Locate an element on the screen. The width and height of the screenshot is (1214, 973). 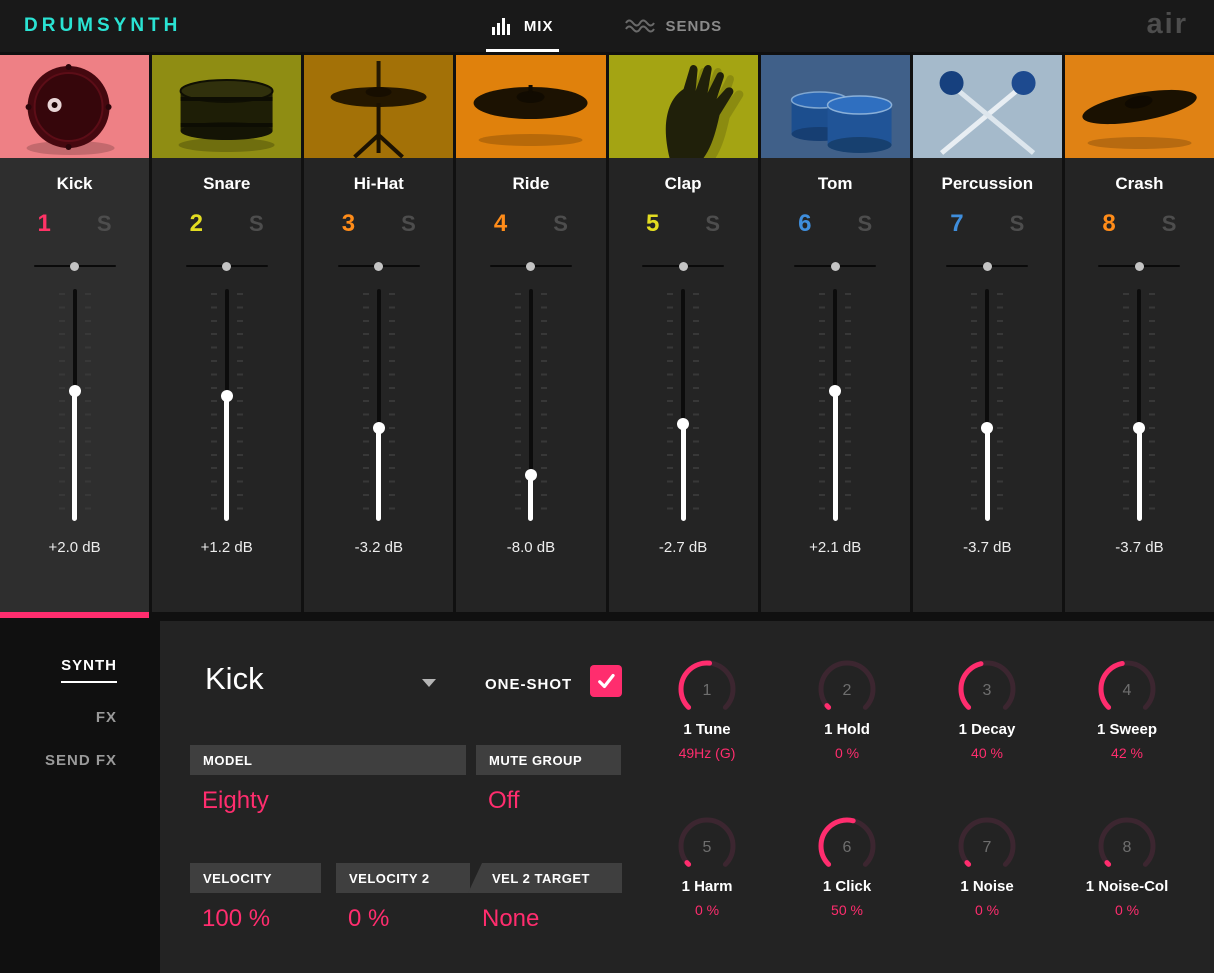
chevron-down-icon is located at coordinates (429, 683).